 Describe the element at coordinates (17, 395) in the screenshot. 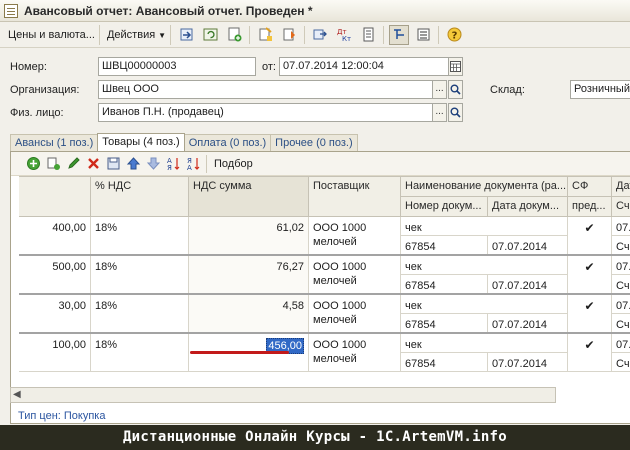

I see `scroll-left-icon: ◀` at that location.